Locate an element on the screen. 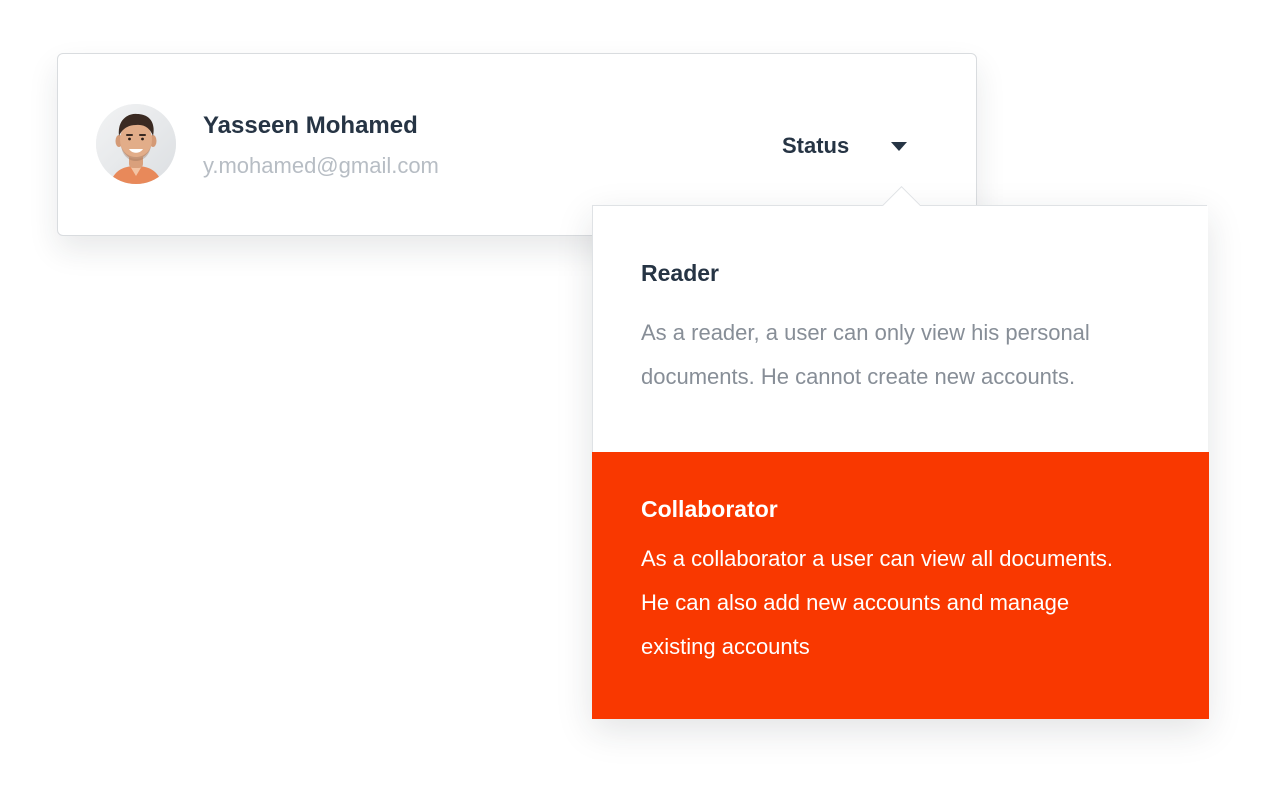 This screenshot has height=787, width=1273. avatar is located at coordinates (136, 144).